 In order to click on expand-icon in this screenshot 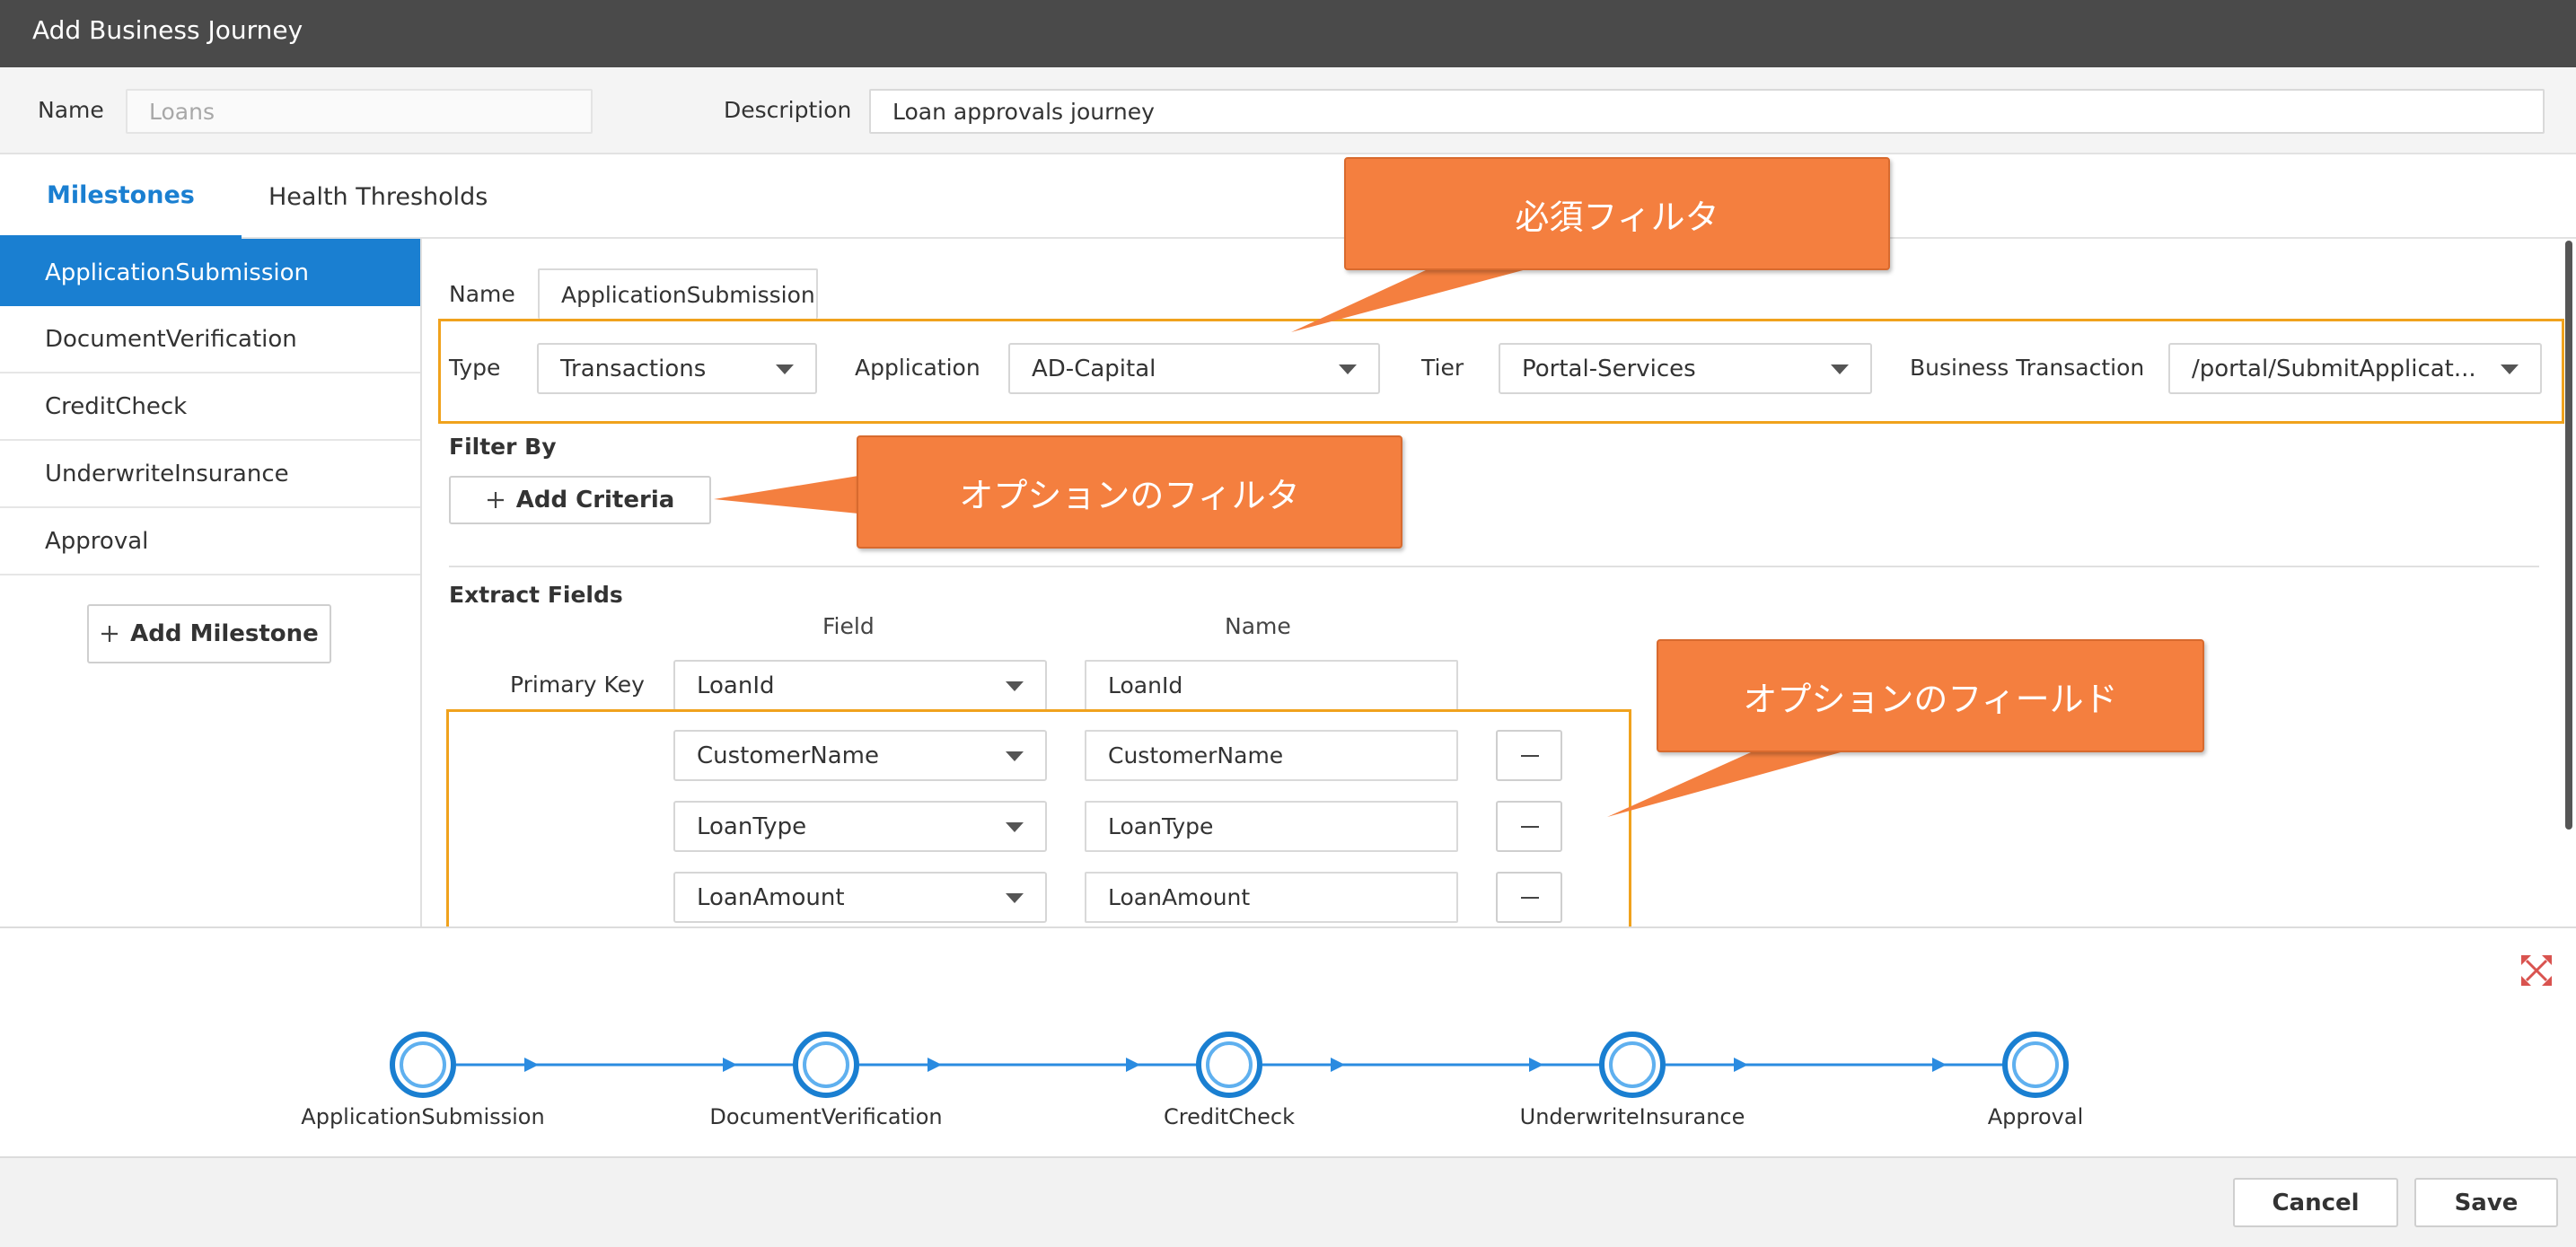, I will do `click(2536, 970)`.